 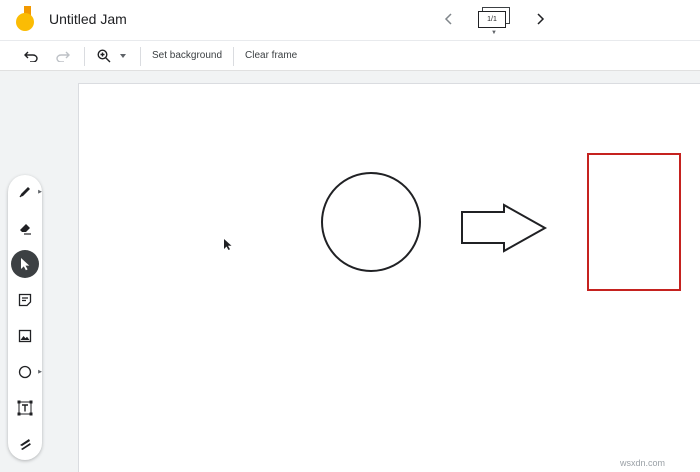 I want to click on top-bar: Untitled Jam 1/1 ▼, so click(x=350, y=20).